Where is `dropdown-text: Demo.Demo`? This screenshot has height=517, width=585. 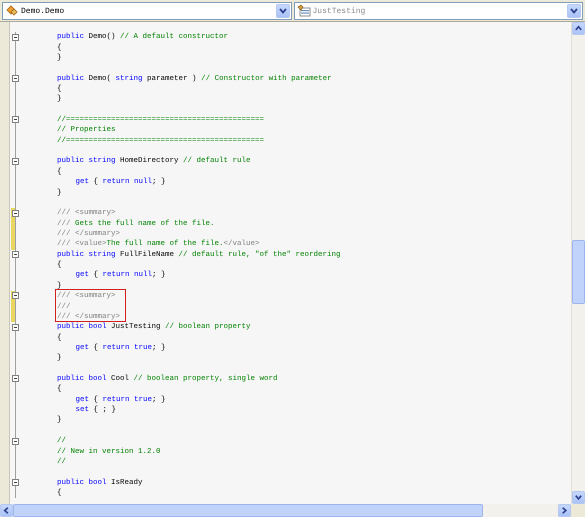 dropdown-text: Demo.Demo is located at coordinates (43, 11).